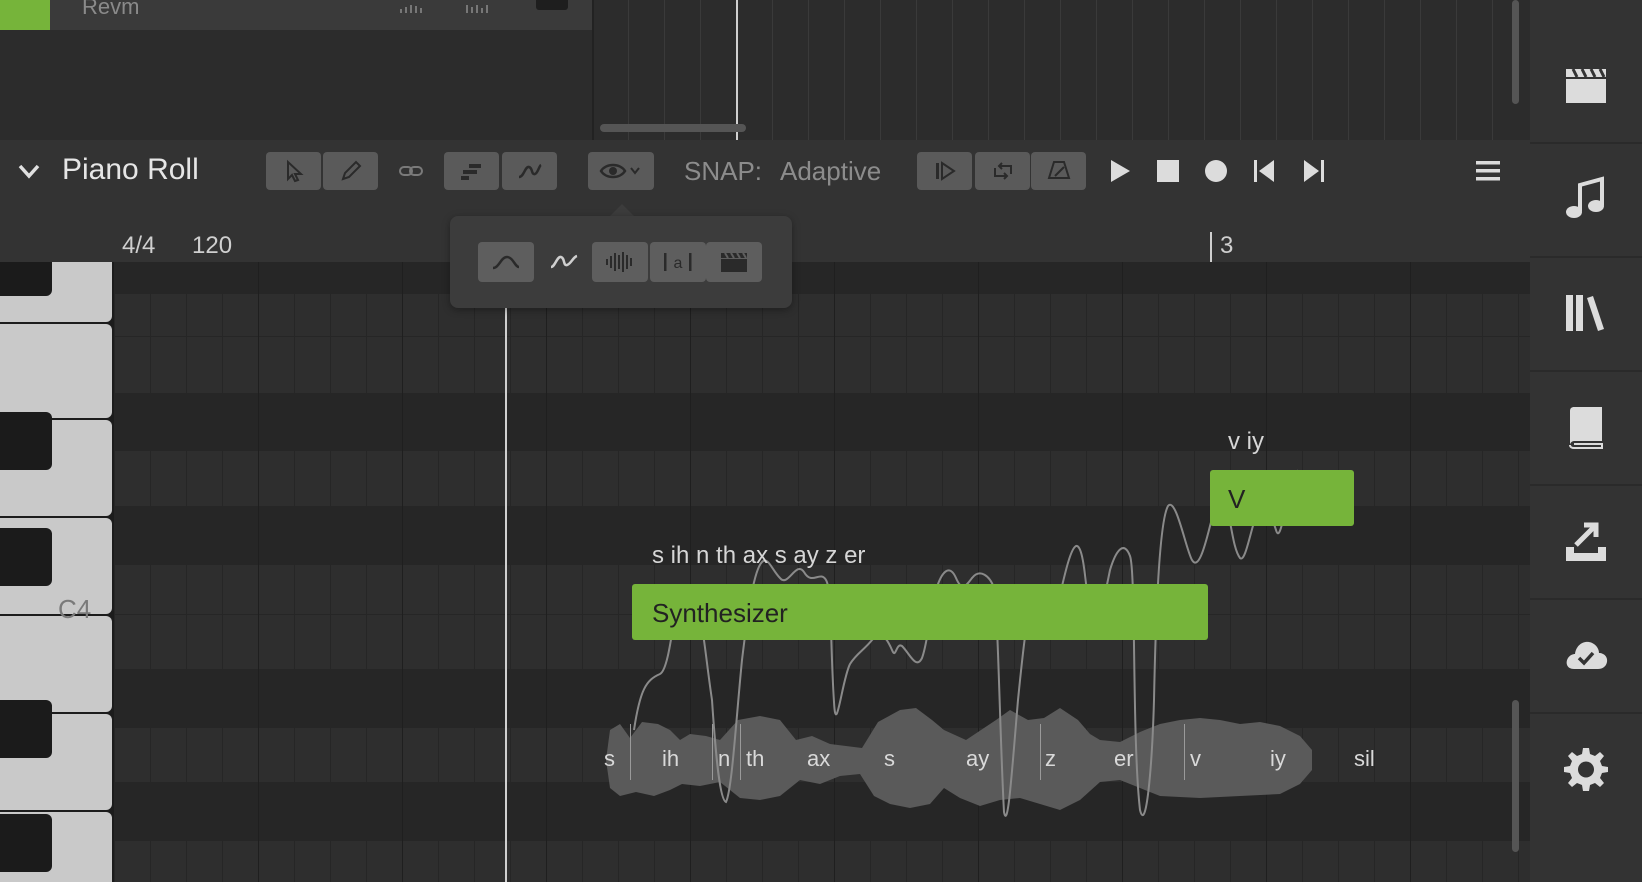  I want to click on menu-button, so click(1488, 171).